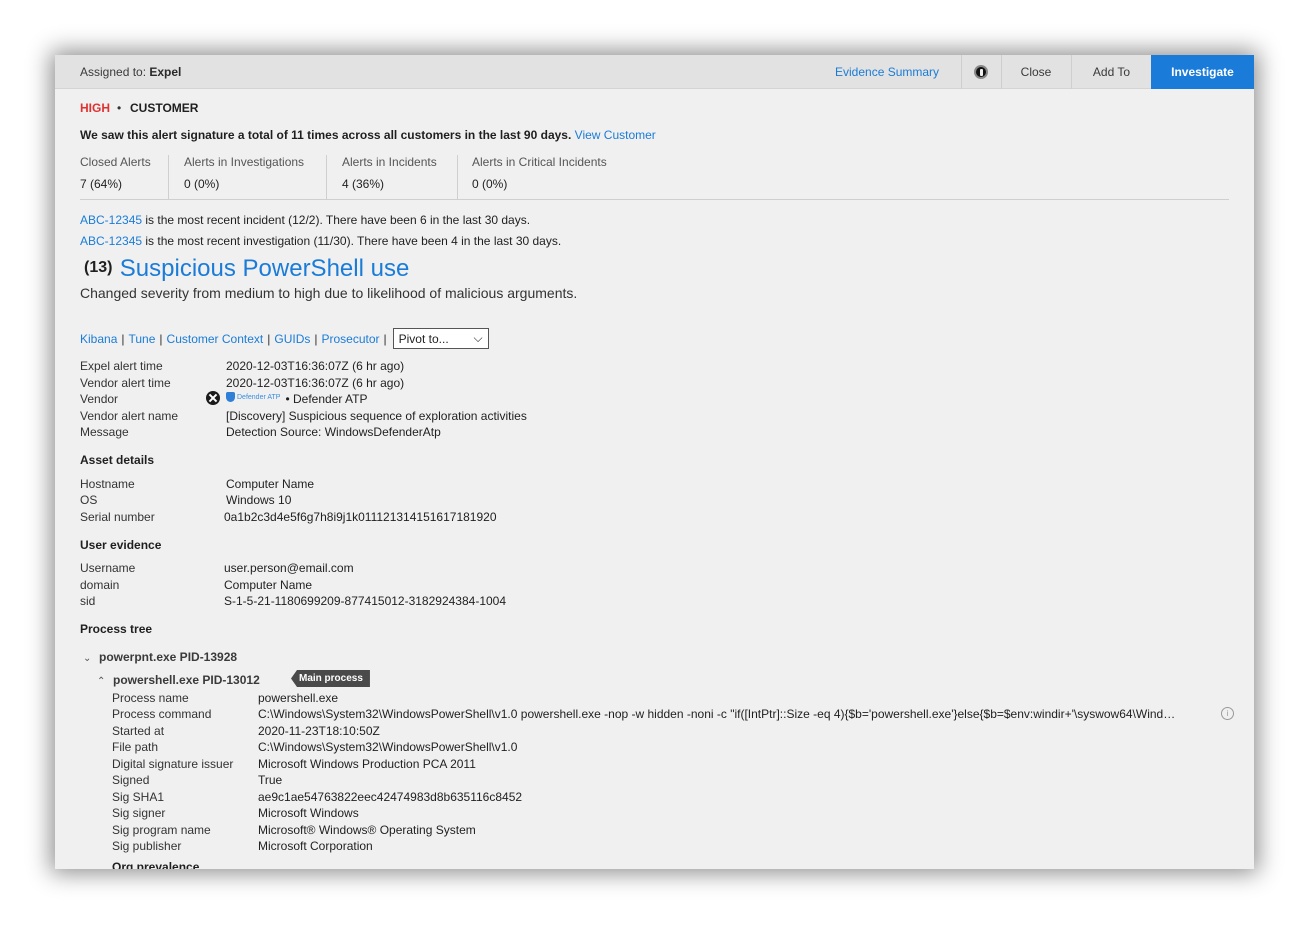  What do you see at coordinates (121, 366) in the screenshot?
I see `detail-key: Expel alert time` at bounding box center [121, 366].